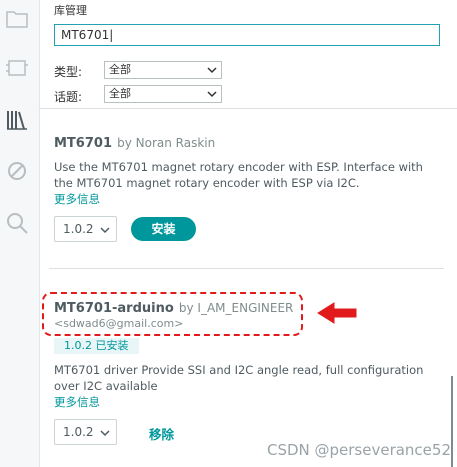  What do you see at coordinates (68, 72) in the screenshot?
I see `type-filter-label: 类型:` at bounding box center [68, 72].